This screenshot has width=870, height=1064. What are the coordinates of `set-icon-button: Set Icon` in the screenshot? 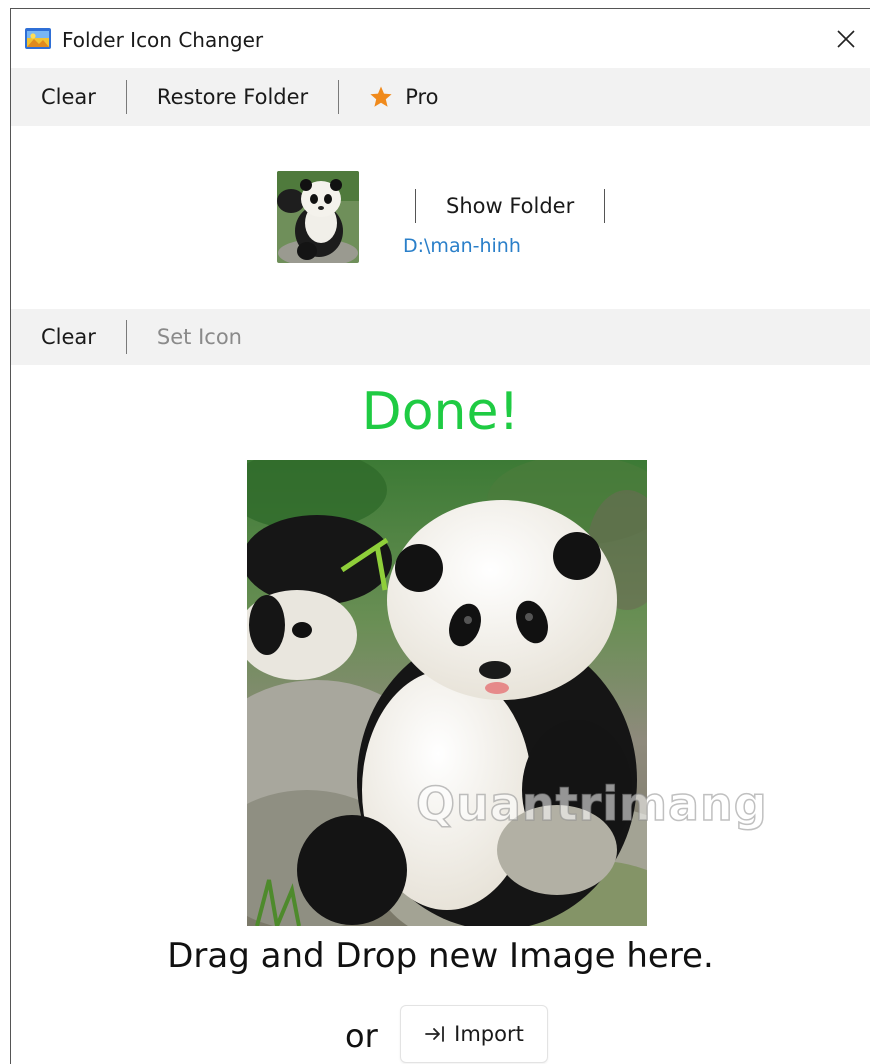 It's located at (199, 337).